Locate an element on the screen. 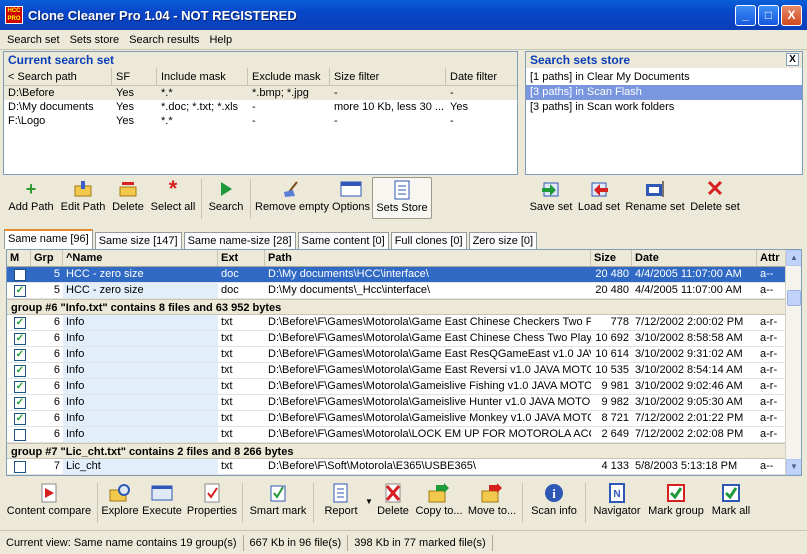  tab-same-name-size: Same name-size [28] is located at coordinates (239, 240).